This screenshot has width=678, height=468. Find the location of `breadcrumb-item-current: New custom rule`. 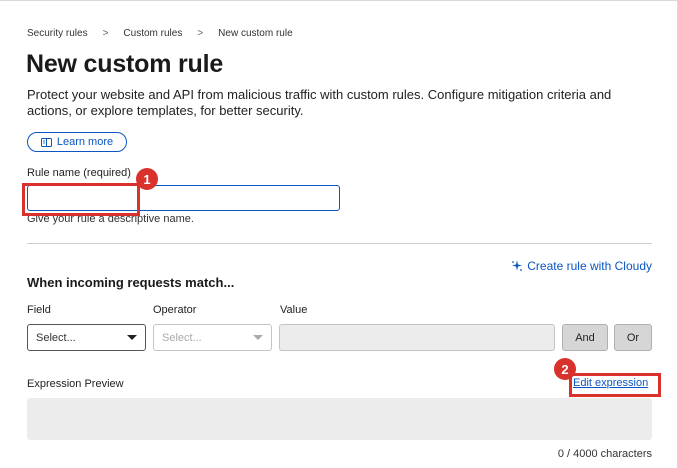

breadcrumb-item-current: New custom rule is located at coordinates (255, 33).